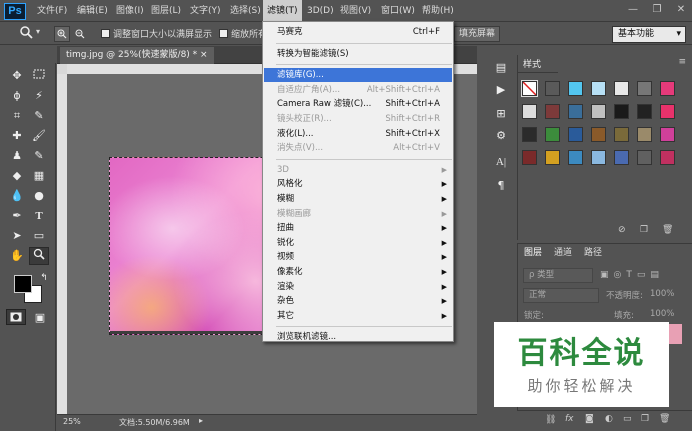  What do you see at coordinates (649, 34) in the screenshot?
I see `workspace-select: 基本功能 ▾` at bounding box center [649, 34].